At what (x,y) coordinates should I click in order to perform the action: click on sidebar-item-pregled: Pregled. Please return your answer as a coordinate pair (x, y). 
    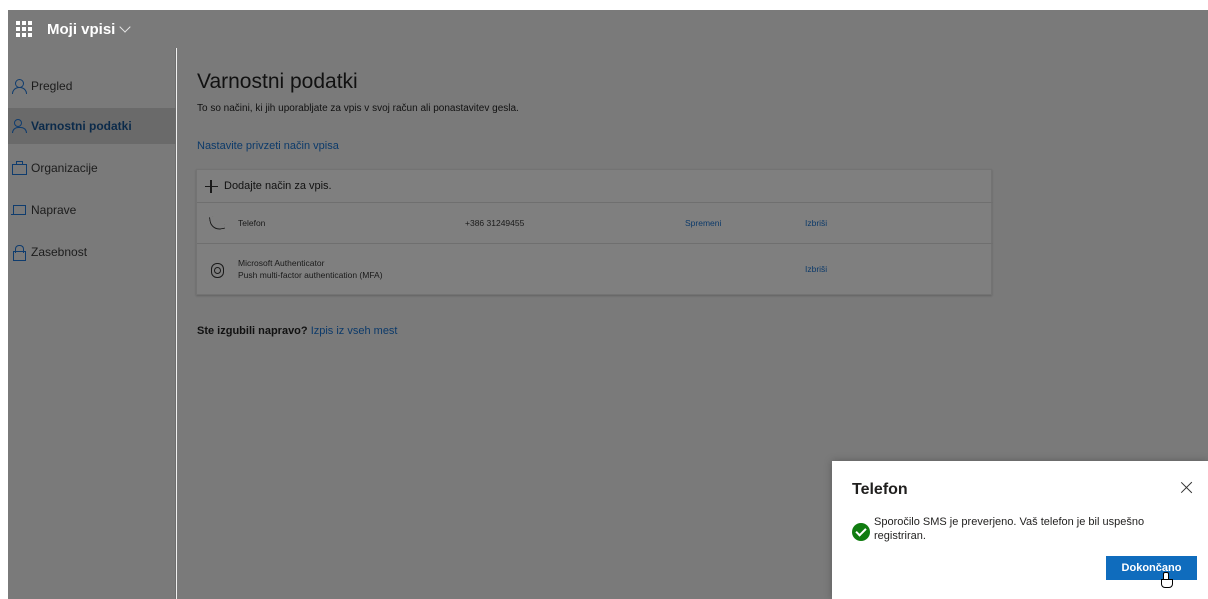
    Looking at the image, I should click on (92, 86).